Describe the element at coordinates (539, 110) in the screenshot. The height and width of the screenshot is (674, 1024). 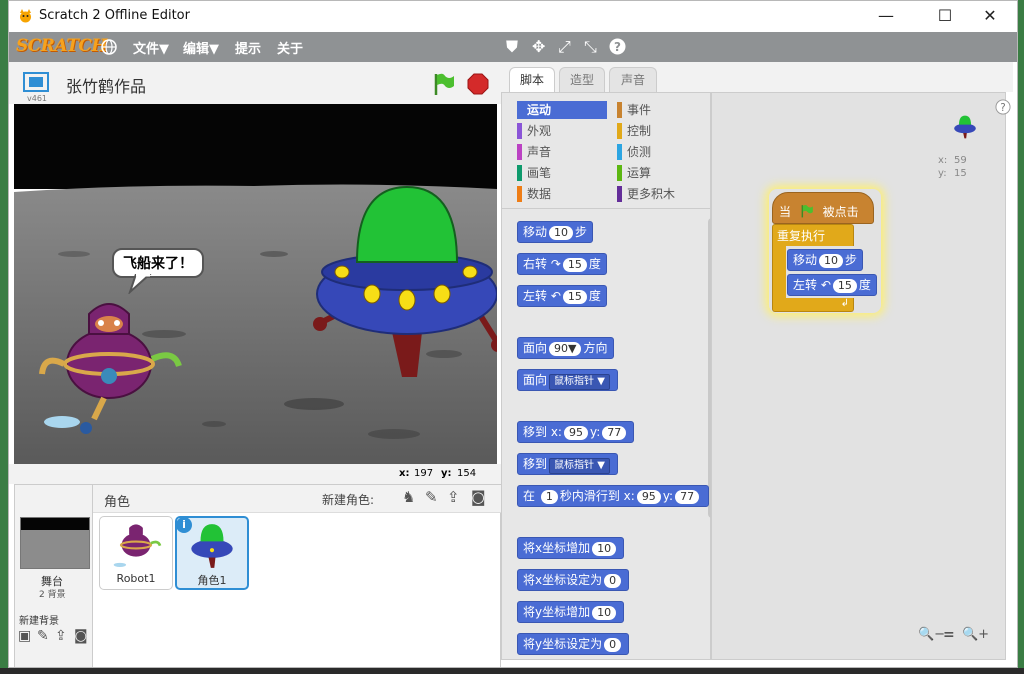
I see `category-label: 运动` at that location.